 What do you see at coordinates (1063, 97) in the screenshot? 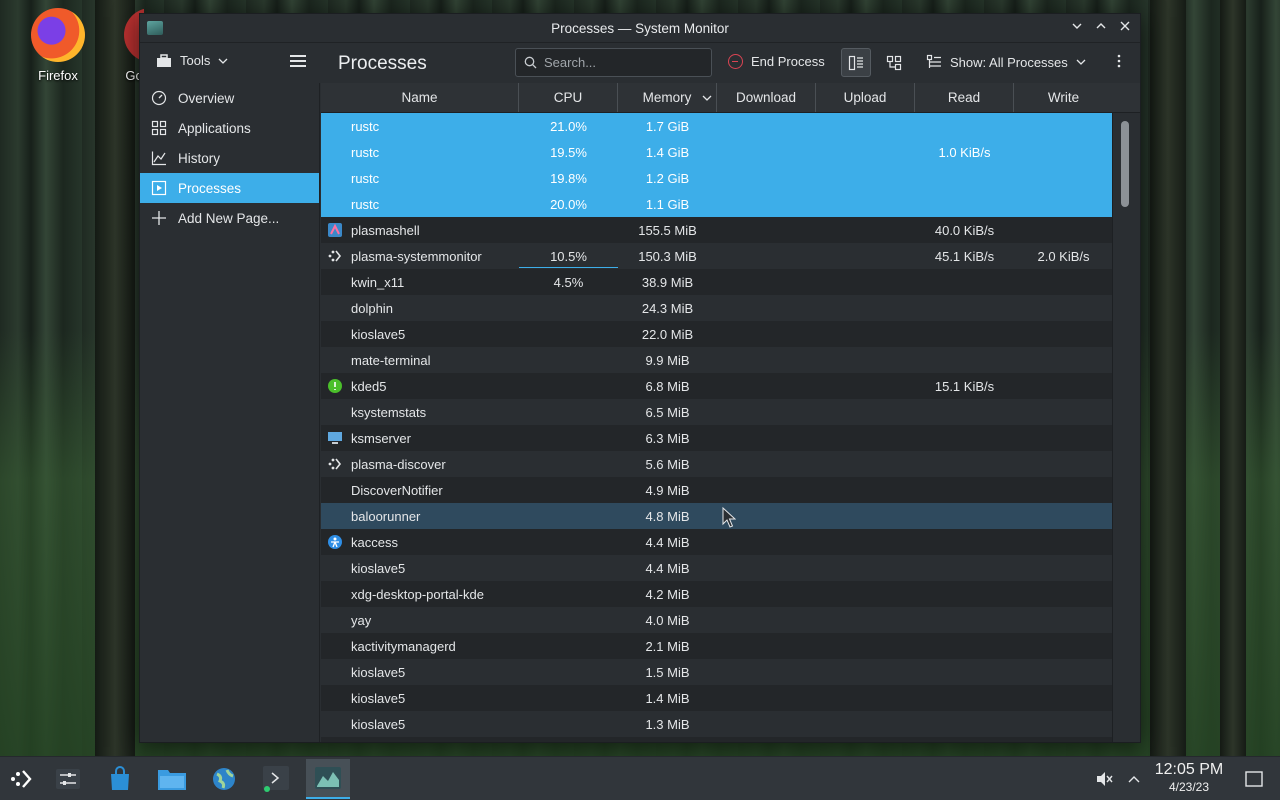
I see `column-header-write: Write` at bounding box center [1063, 97].